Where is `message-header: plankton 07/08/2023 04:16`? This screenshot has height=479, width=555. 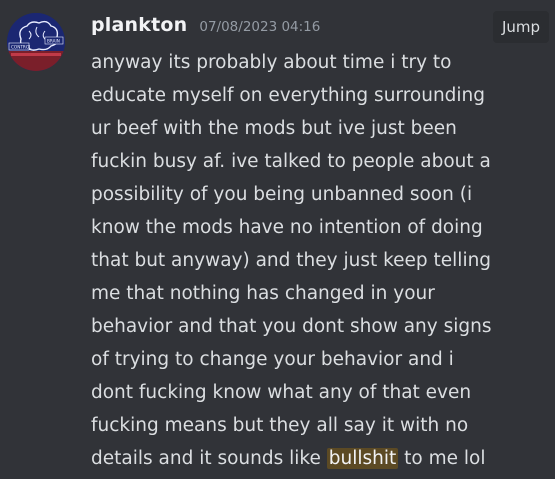
message-header: plankton 07/08/2023 04:16 is located at coordinates (205, 29).